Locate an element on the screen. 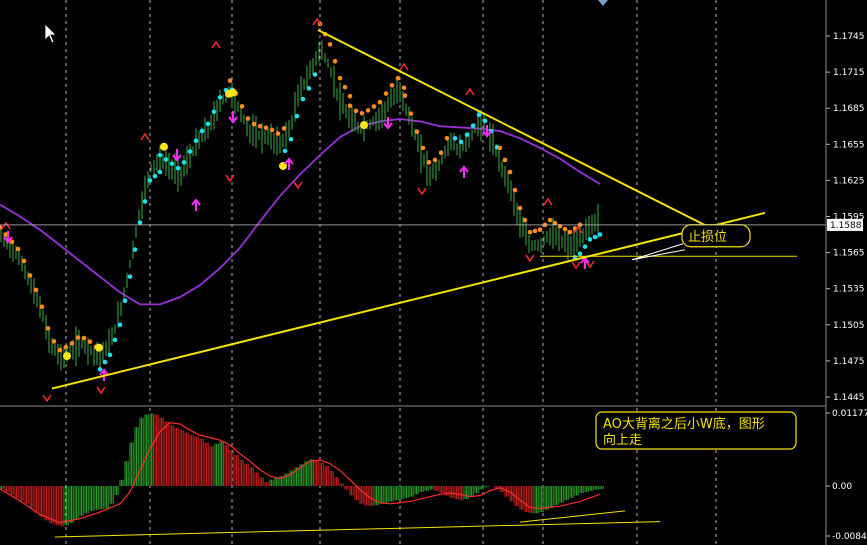 The image size is (867, 545). price-tick-label: 1.1655 is located at coordinates (849, 145).